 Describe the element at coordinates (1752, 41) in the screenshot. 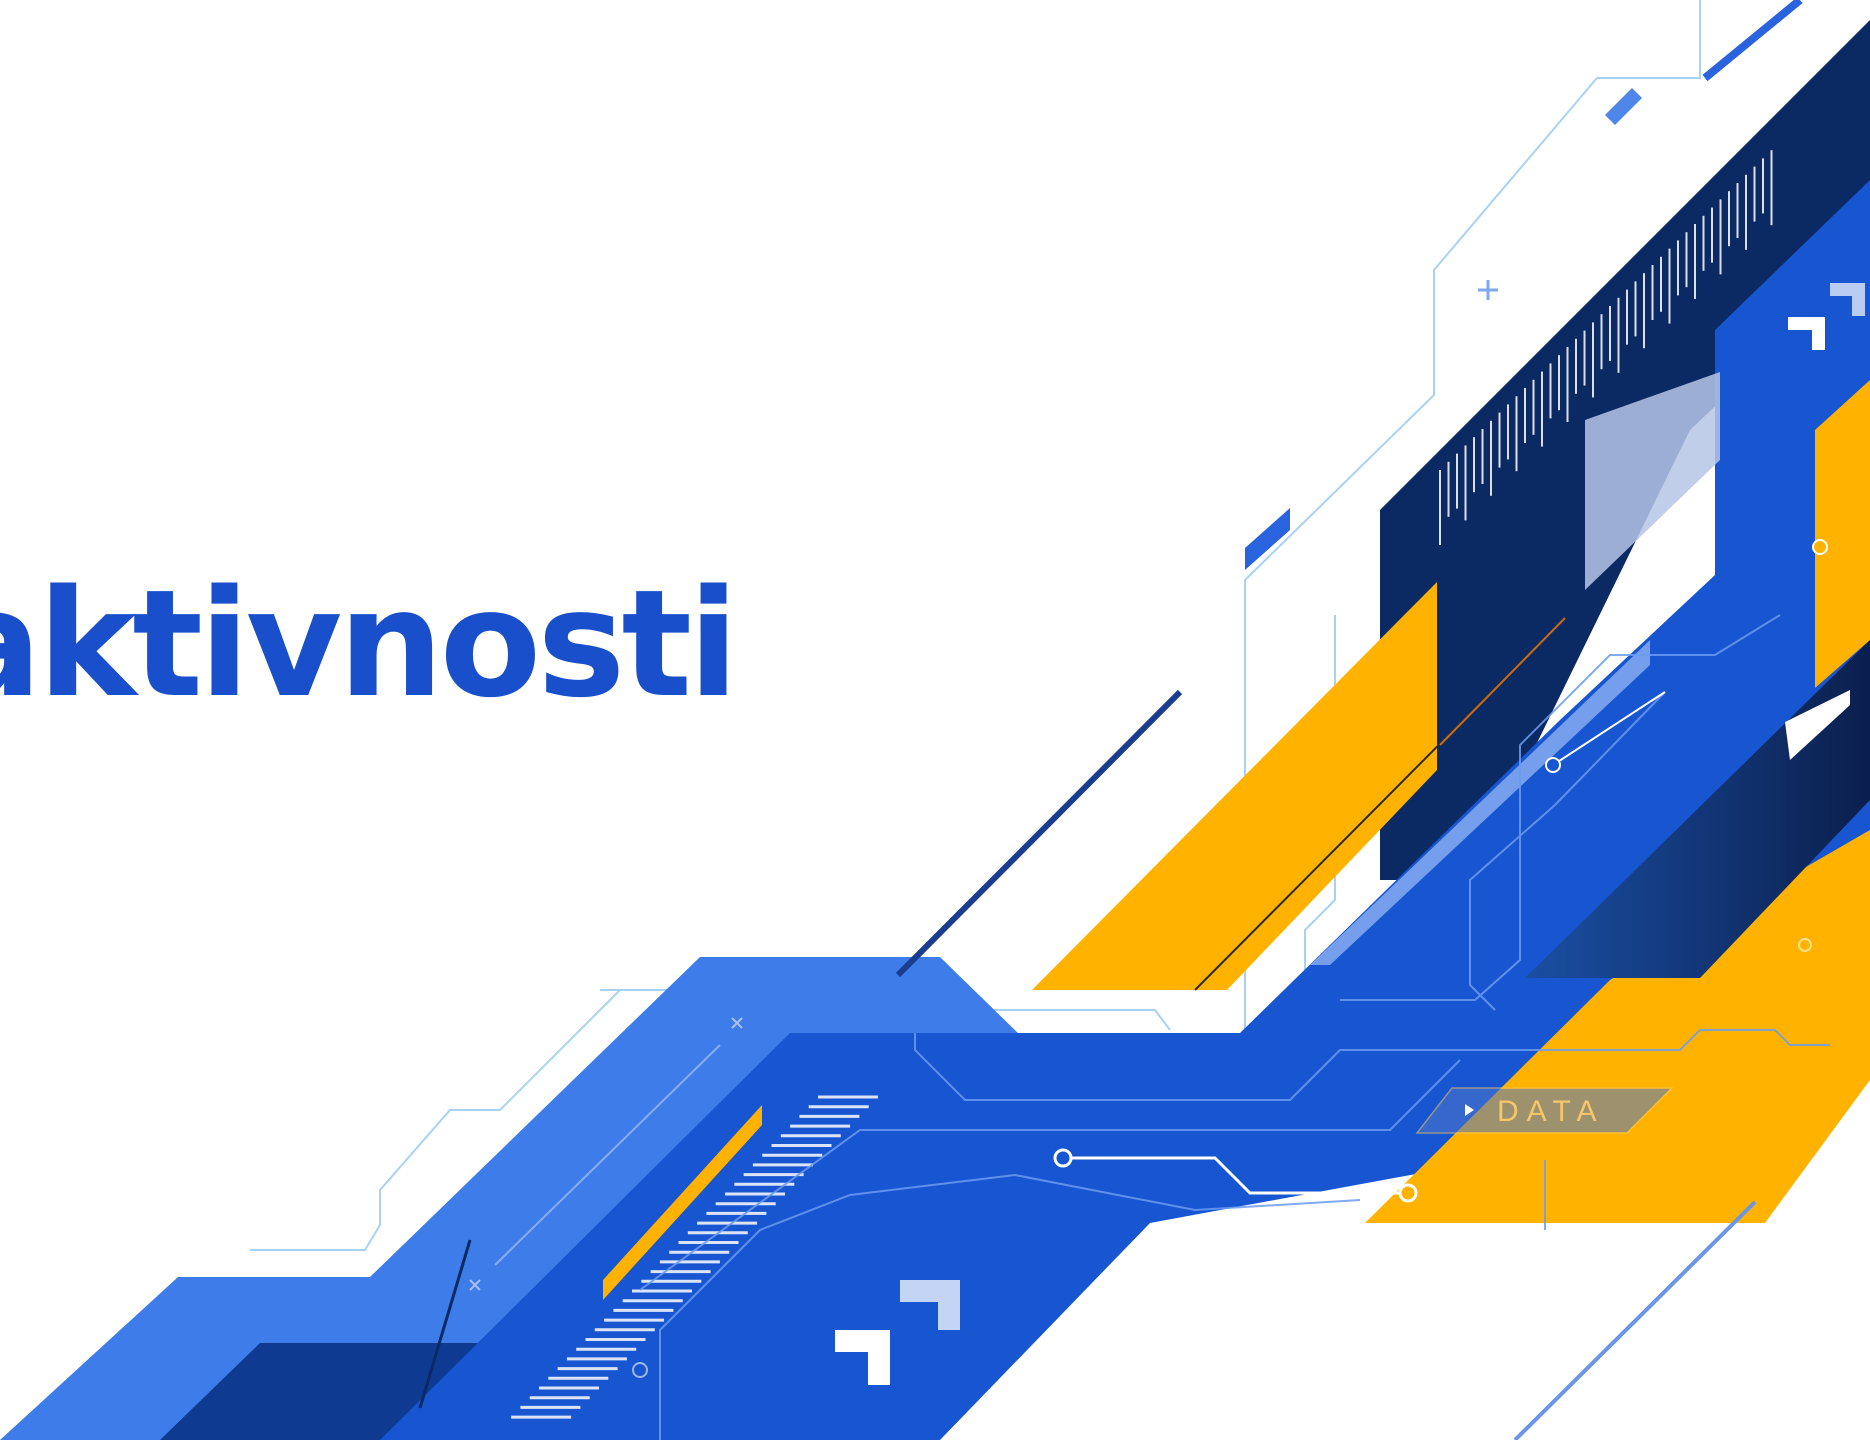

I see `accent-line-top` at that location.